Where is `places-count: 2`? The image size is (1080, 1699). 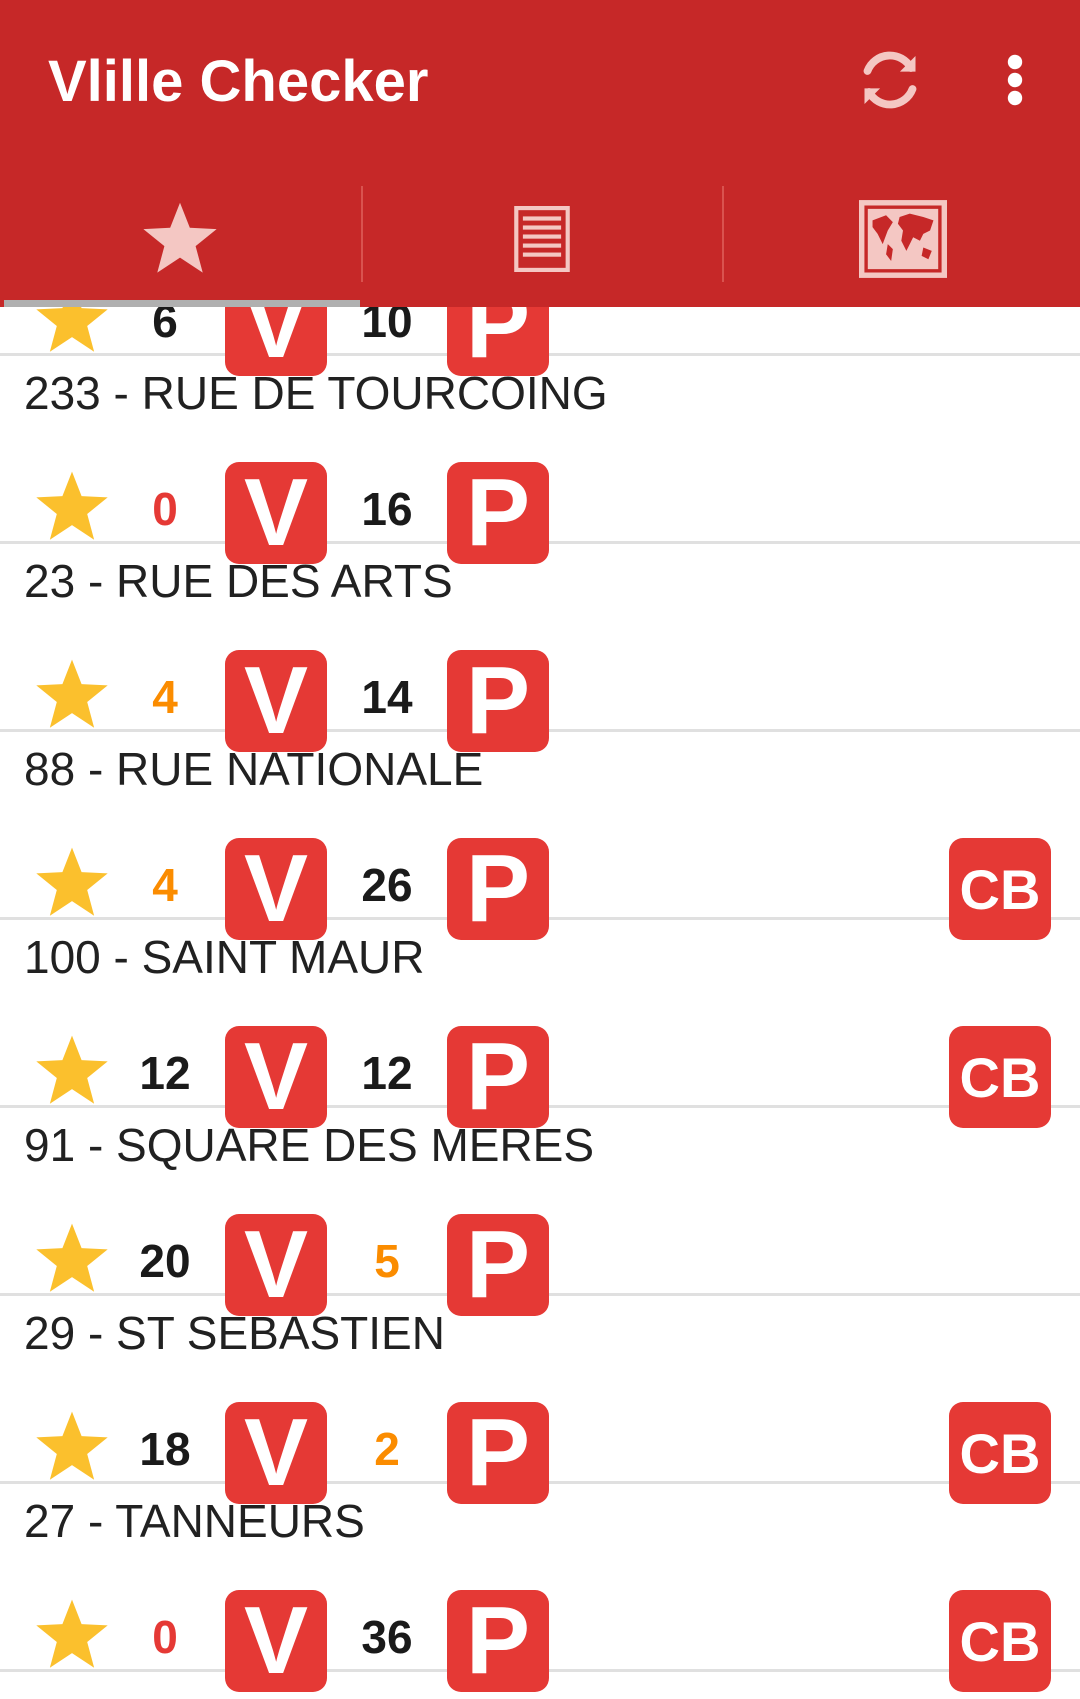 places-count: 2 is located at coordinates (387, 1449).